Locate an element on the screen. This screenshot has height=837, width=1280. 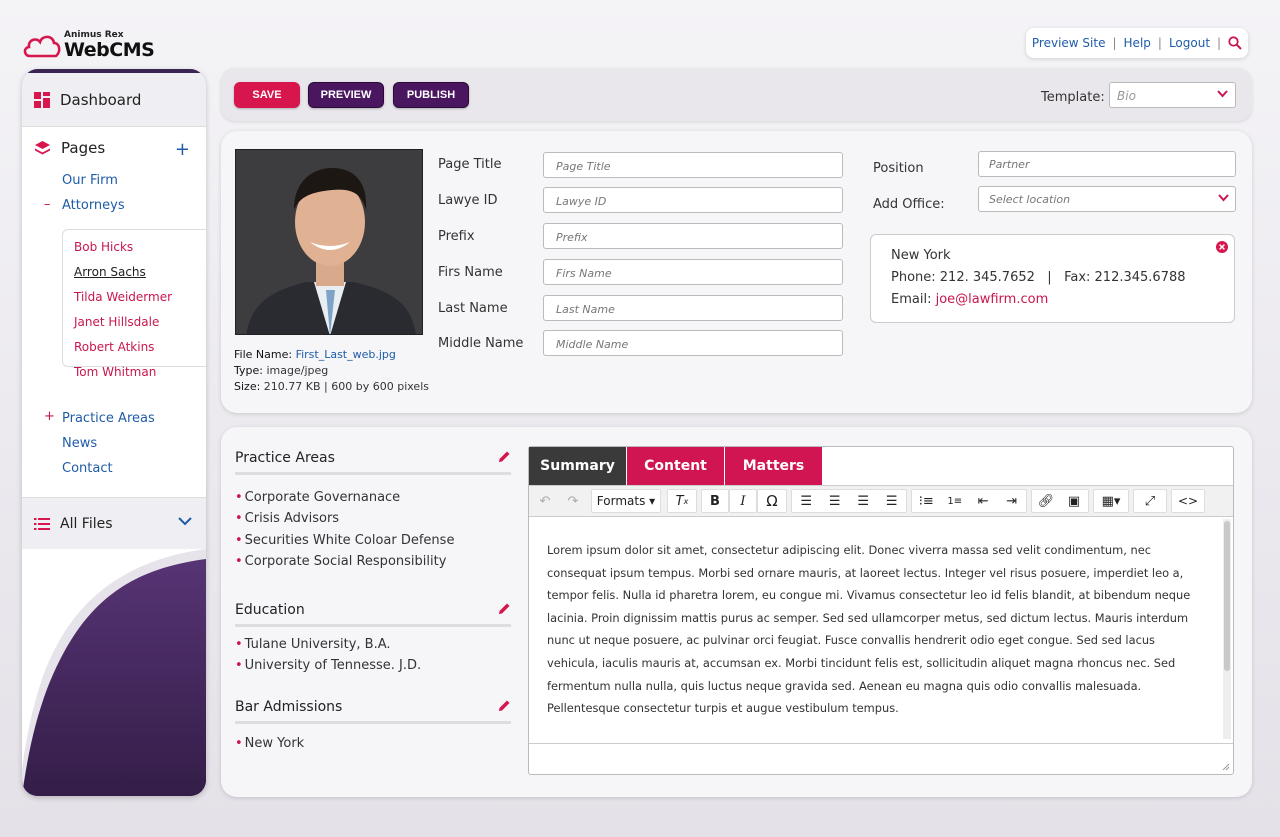
sidebar-item-attorneys: Attorneys is located at coordinates (93, 205).